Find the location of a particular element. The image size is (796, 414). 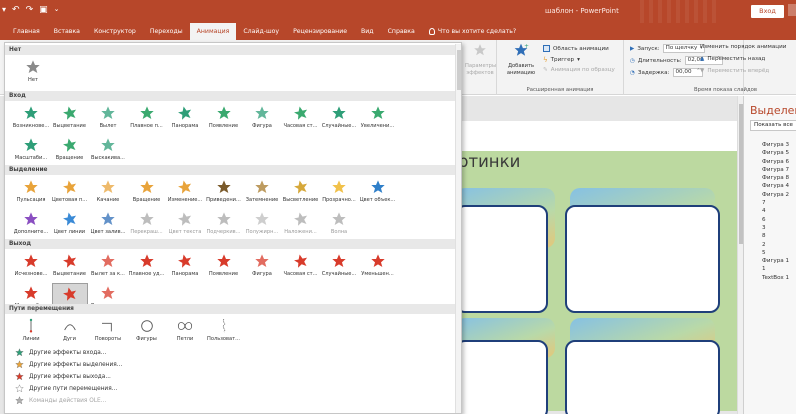

move-later-button: ▼ Переместить вперёд is located at coordinates (734, 71).